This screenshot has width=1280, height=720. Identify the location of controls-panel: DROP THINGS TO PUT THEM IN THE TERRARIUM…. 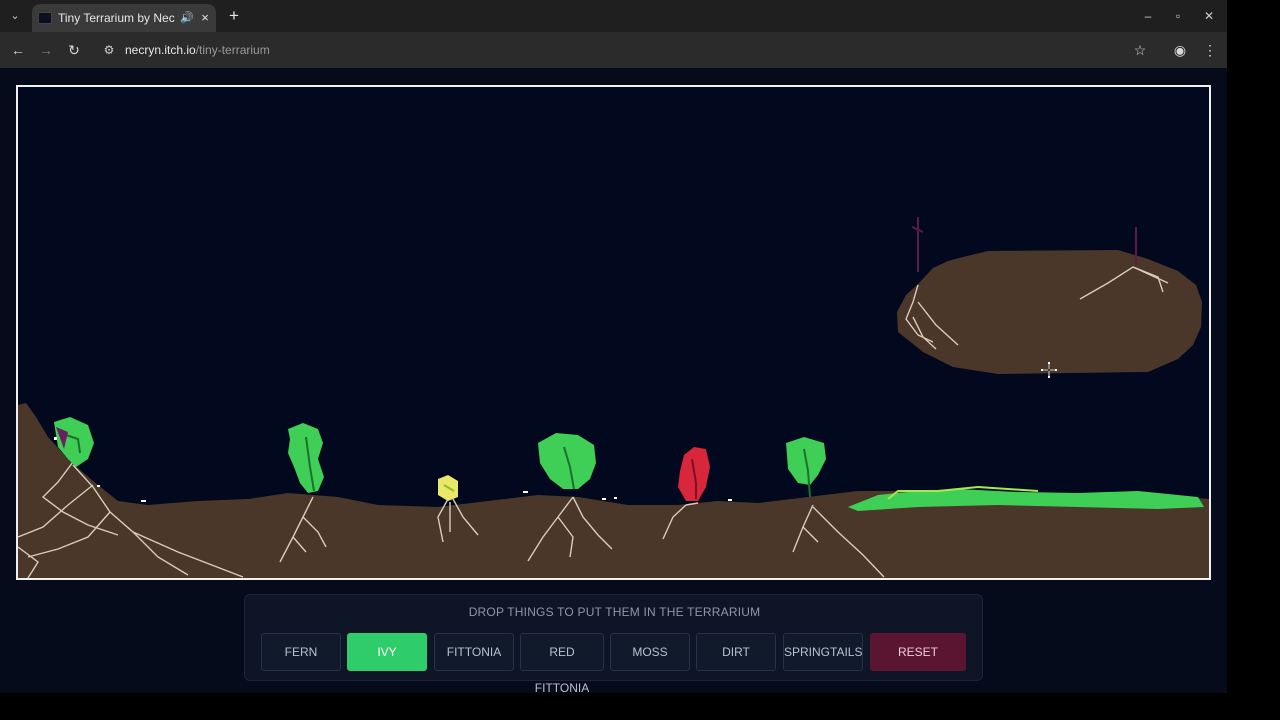
(613, 644).